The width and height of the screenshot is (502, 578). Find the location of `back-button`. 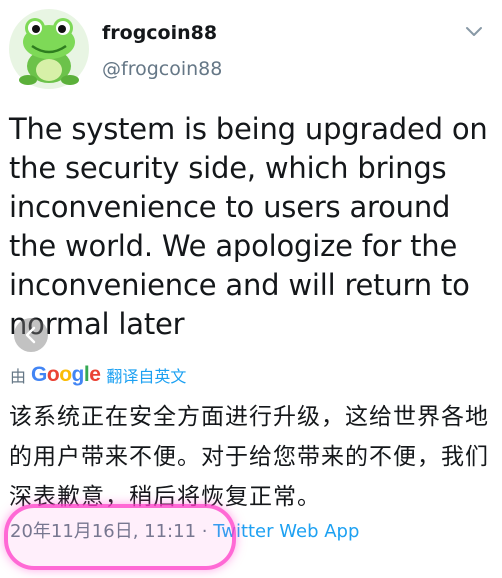

back-button is located at coordinates (31, 335).